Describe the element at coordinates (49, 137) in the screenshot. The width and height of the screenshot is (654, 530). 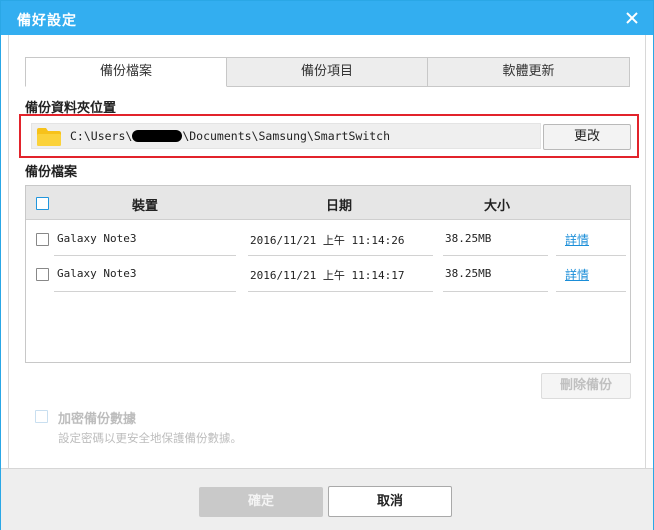
I see `folder-icon` at that location.